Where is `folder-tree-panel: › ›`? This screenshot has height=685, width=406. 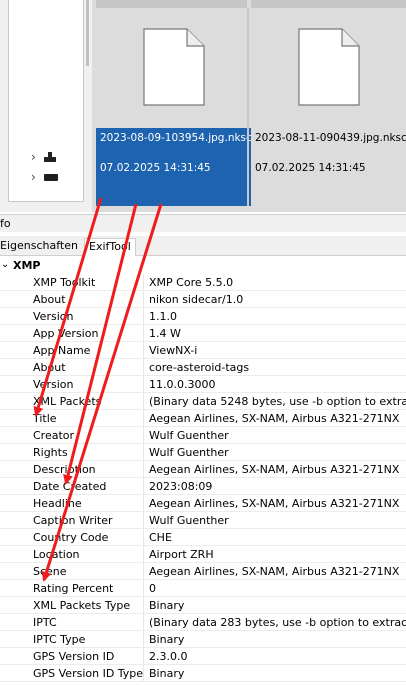 folder-tree-panel: › › is located at coordinates (46, 106).